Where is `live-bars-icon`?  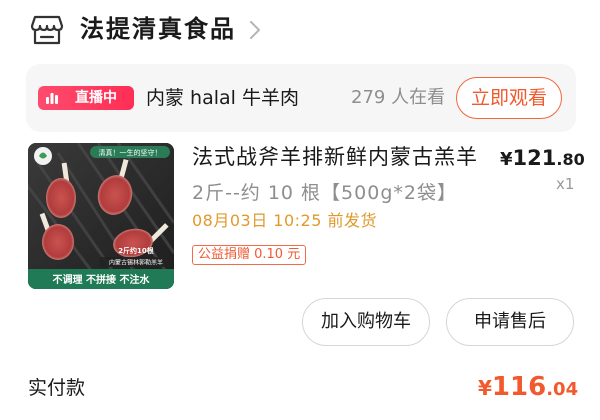 live-bars-icon is located at coordinates (52, 98).